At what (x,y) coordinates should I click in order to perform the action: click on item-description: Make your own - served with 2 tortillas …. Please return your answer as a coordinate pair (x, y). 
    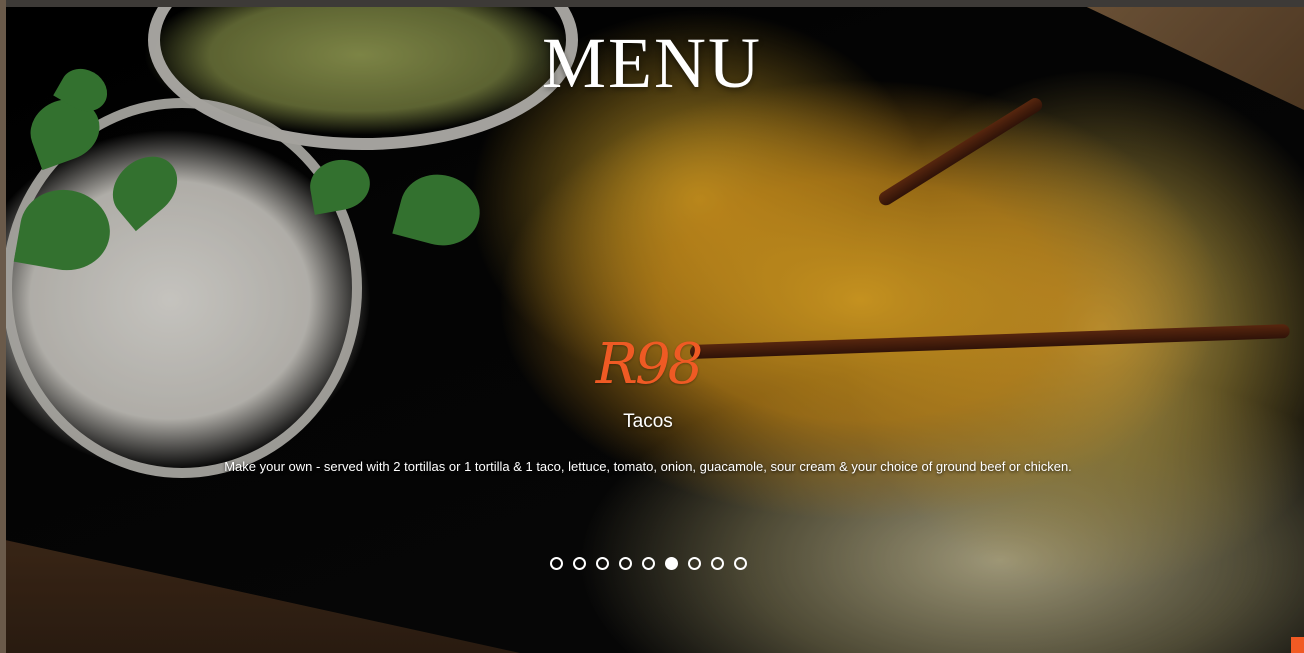
    Looking at the image, I should click on (648, 466).